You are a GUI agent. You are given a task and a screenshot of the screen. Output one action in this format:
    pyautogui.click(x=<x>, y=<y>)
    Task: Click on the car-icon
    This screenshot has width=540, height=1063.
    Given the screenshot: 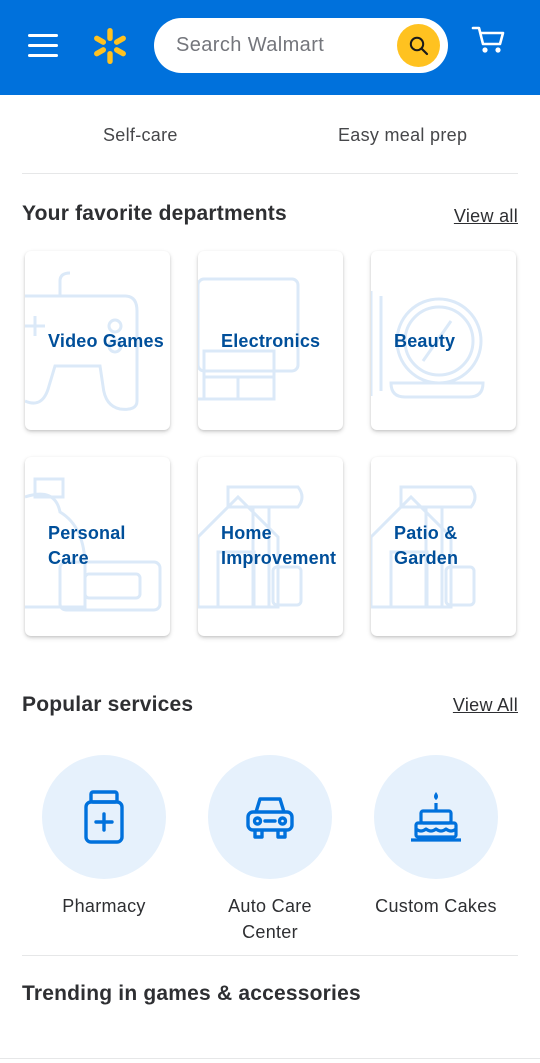 What is the action you would take?
    pyautogui.click(x=270, y=818)
    